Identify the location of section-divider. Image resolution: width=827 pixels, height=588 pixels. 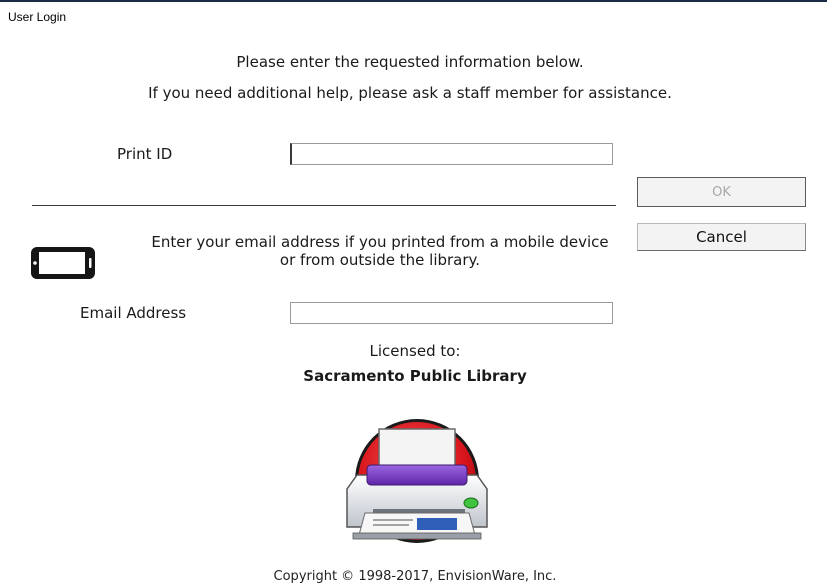
(324, 205).